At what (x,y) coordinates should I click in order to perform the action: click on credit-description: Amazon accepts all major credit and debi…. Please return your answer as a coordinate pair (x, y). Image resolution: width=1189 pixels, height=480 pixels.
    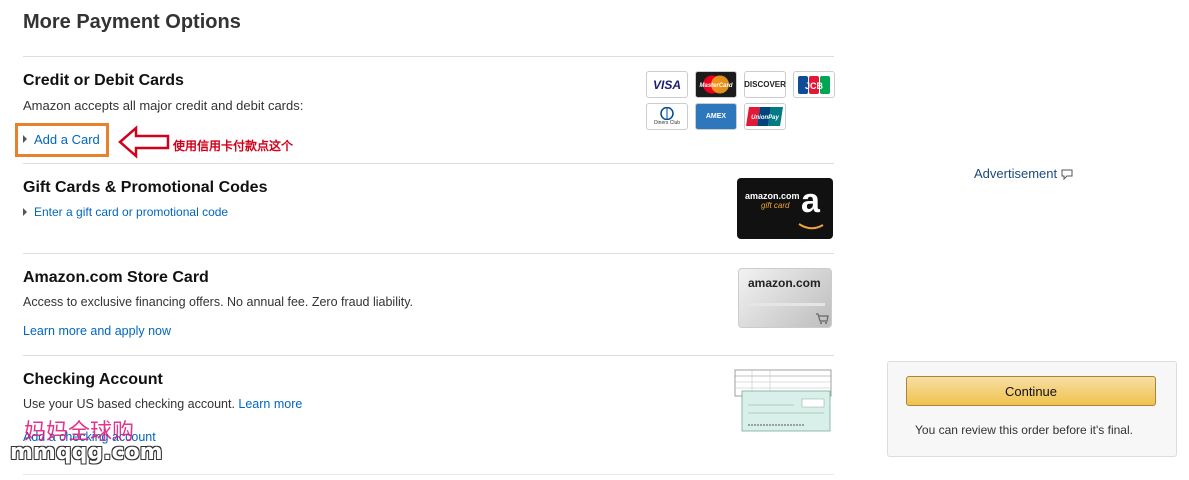
    Looking at the image, I should click on (163, 105).